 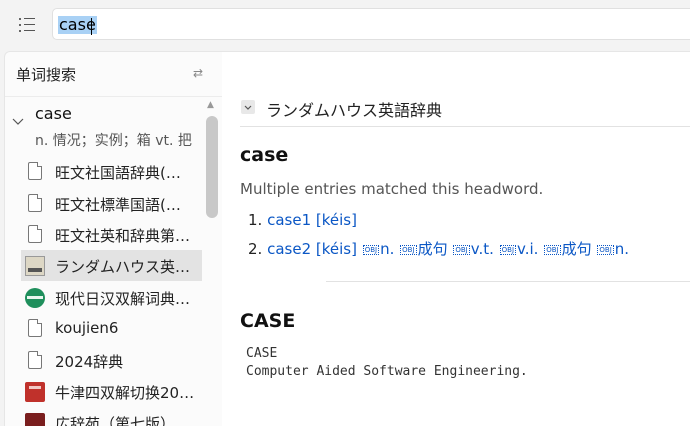 I want to click on result-link: v.i., so click(x=530, y=249).